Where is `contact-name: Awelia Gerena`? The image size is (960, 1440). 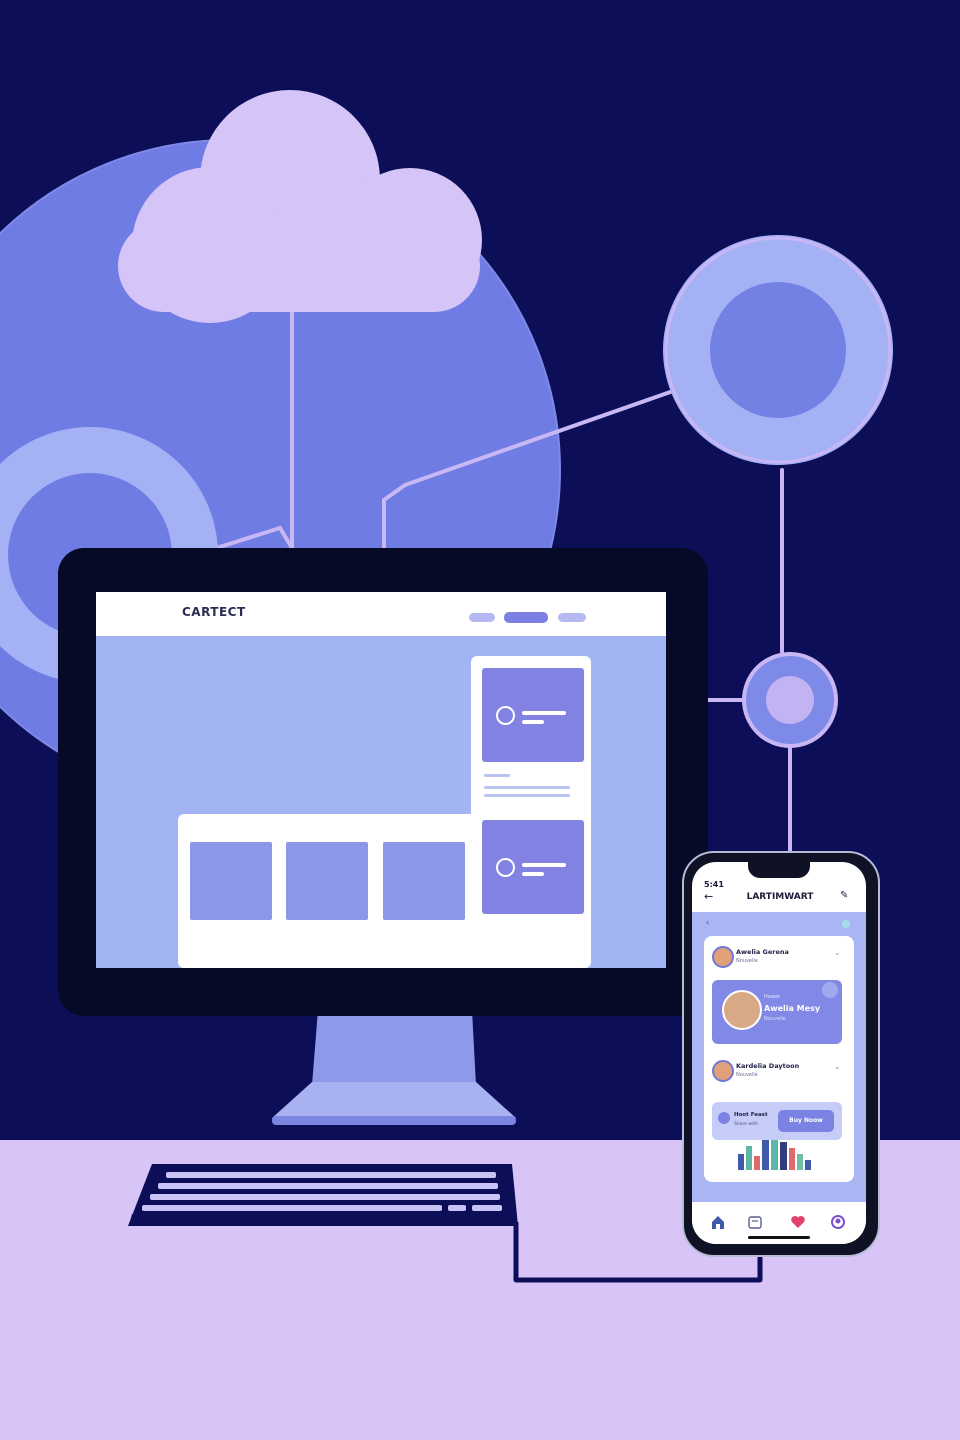 contact-name: Awelia Gerena is located at coordinates (762, 952).